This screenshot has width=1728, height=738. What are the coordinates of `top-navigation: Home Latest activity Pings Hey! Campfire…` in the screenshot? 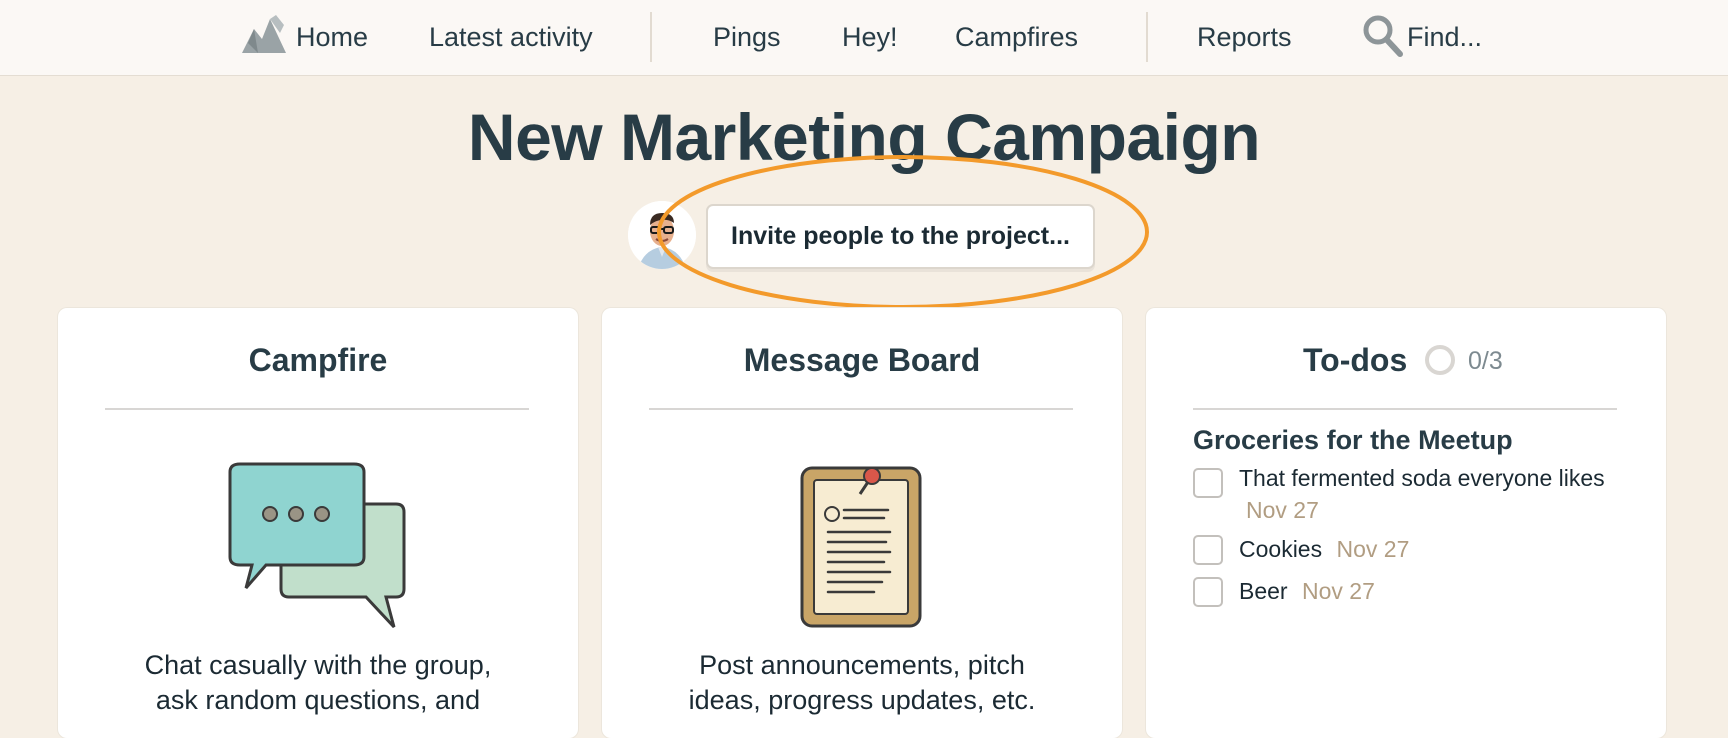 It's located at (864, 38).